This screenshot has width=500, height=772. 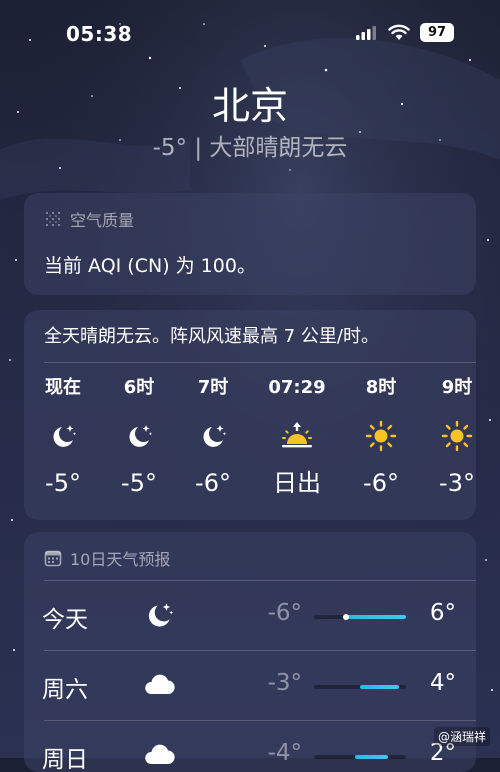 I want to click on ten-day-forecast-label: 10日天气预报, so click(x=120, y=559).